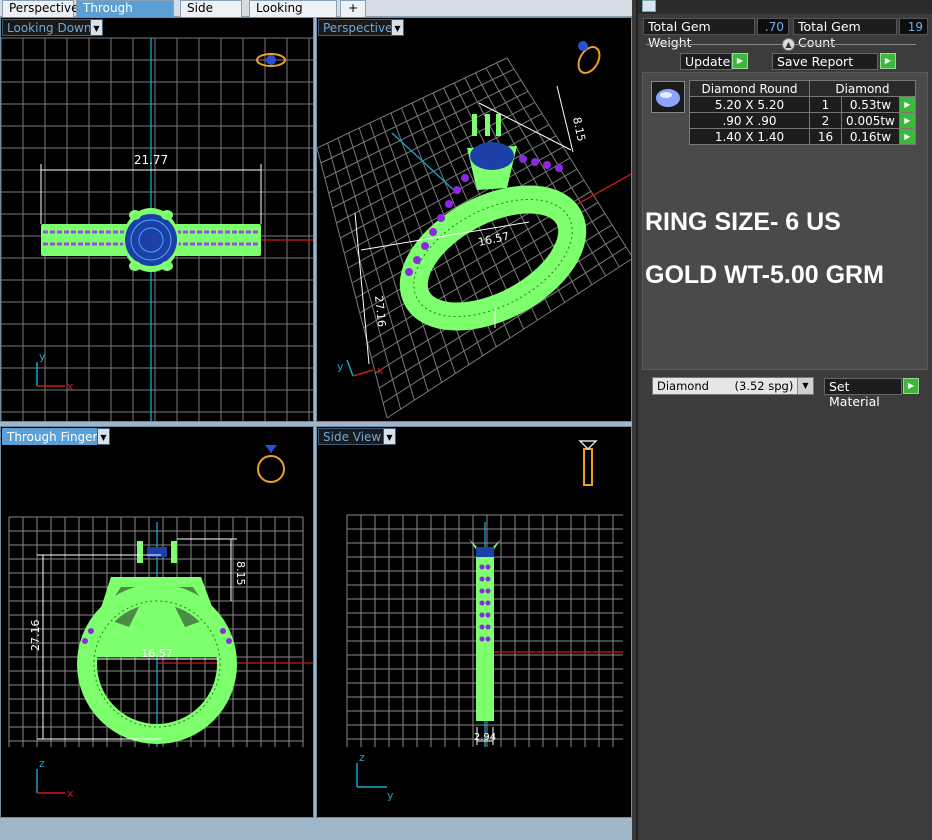 The width and height of the screenshot is (932, 840). I want to click on add-tab-button: +, so click(353, 8).